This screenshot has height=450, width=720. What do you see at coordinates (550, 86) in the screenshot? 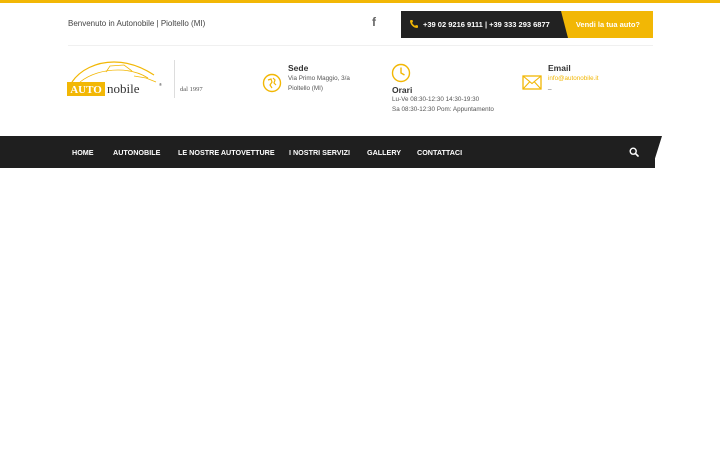
I see `email-extra: _` at bounding box center [550, 86].